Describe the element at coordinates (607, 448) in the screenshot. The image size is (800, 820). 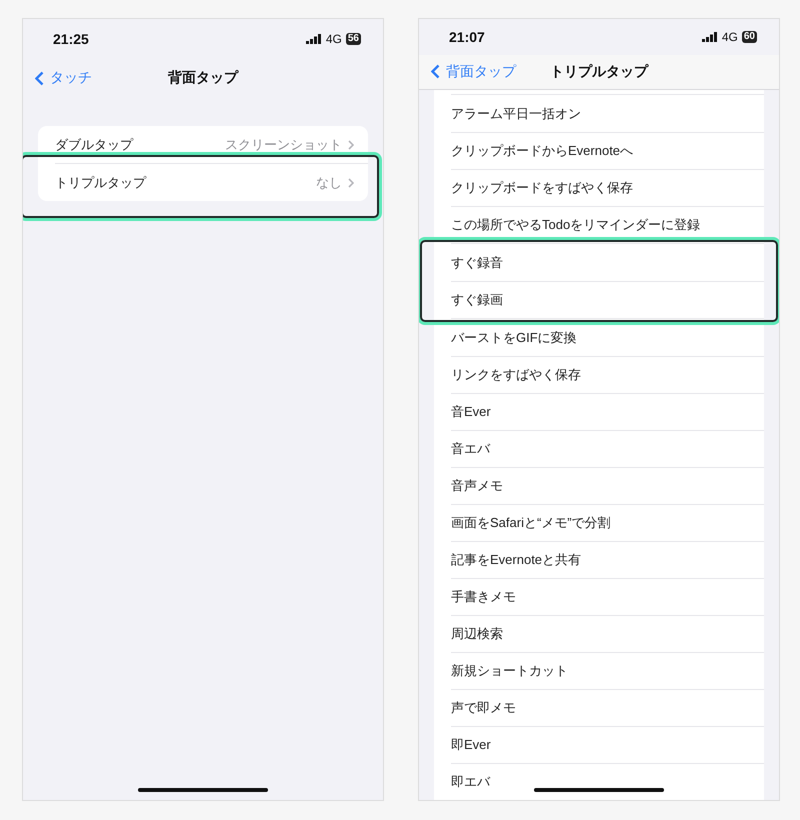
I see `list-item: 音エバ` at that location.